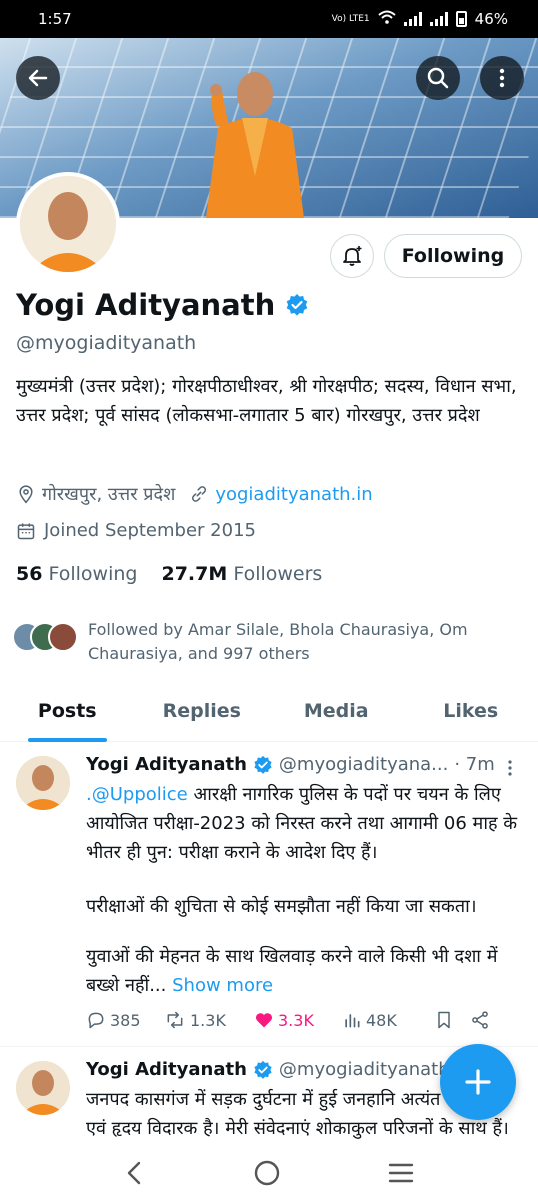 This screenshot has height=1200, width=538. I want to click on following-stat: 56 Following, so click(76, 574).